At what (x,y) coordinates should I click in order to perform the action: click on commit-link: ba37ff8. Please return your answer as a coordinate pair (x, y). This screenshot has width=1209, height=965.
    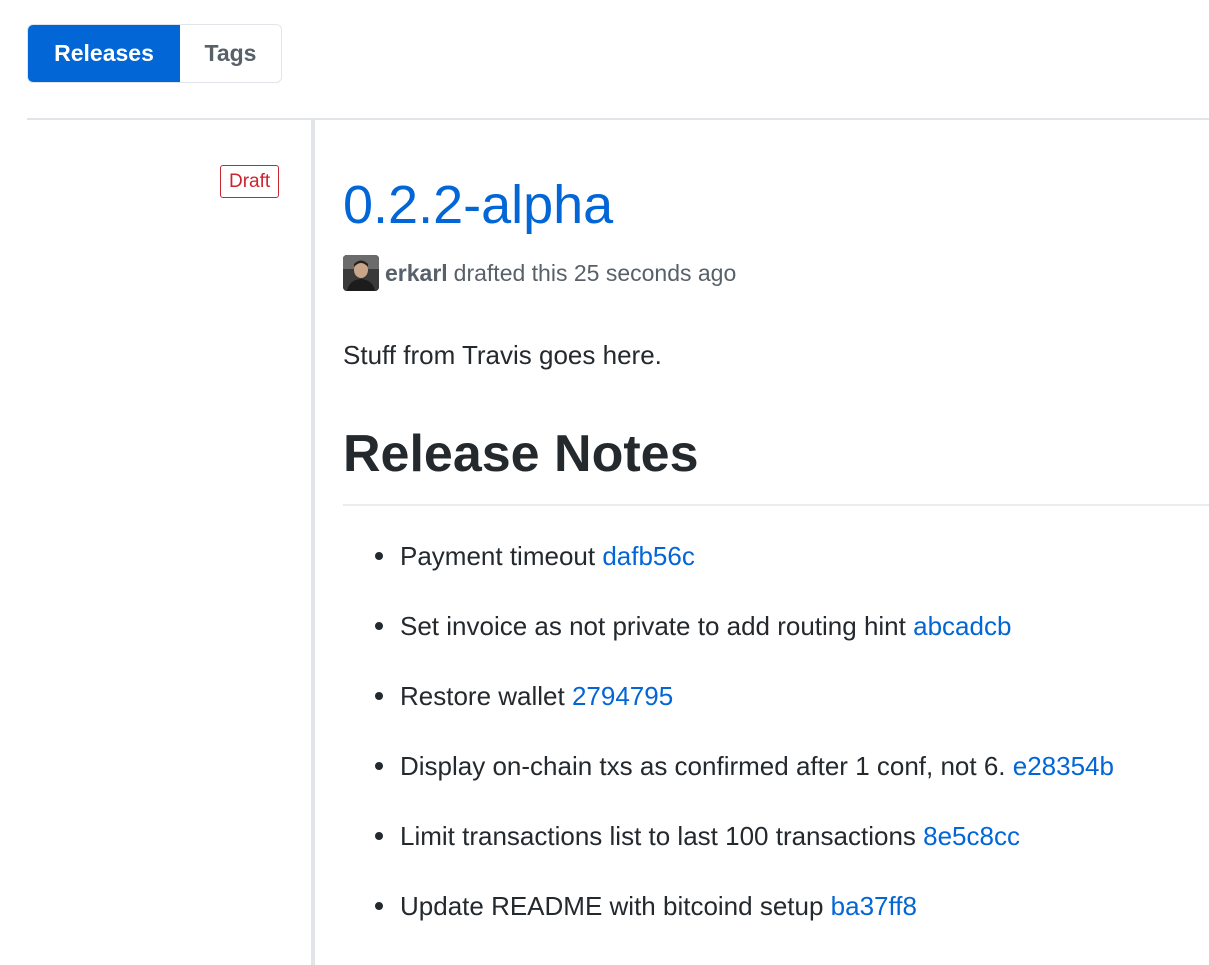
    Looking at the image, I should click on (874, 906).